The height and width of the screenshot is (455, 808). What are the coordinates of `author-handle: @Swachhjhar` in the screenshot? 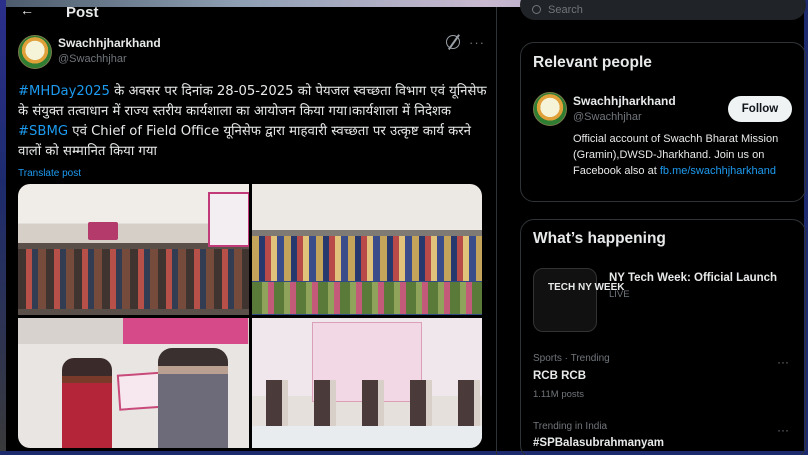 It's located at (92, 59).